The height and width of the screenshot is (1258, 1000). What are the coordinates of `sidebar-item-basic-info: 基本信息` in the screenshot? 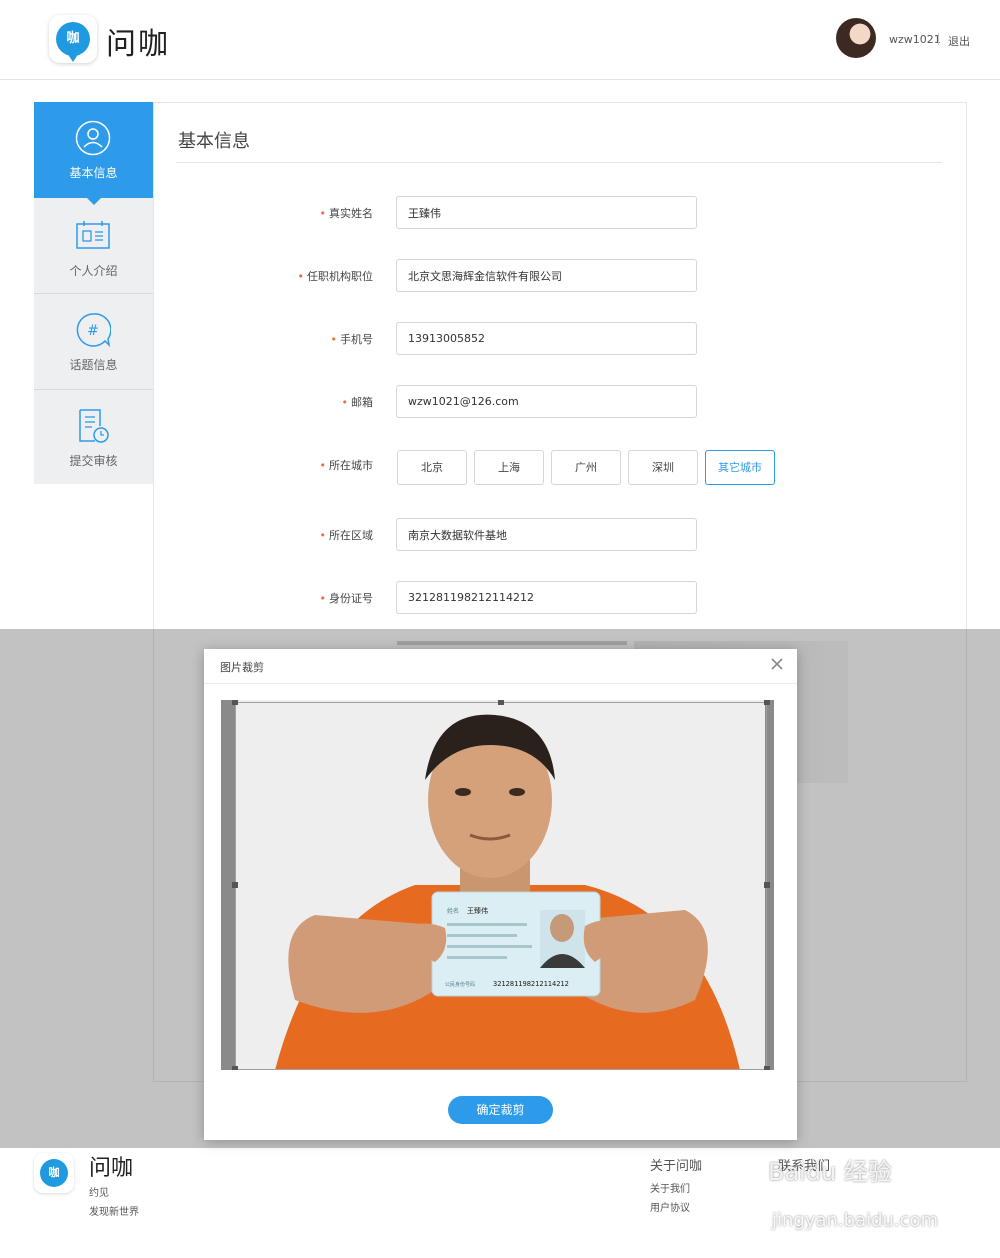 It's located at (93, 153).